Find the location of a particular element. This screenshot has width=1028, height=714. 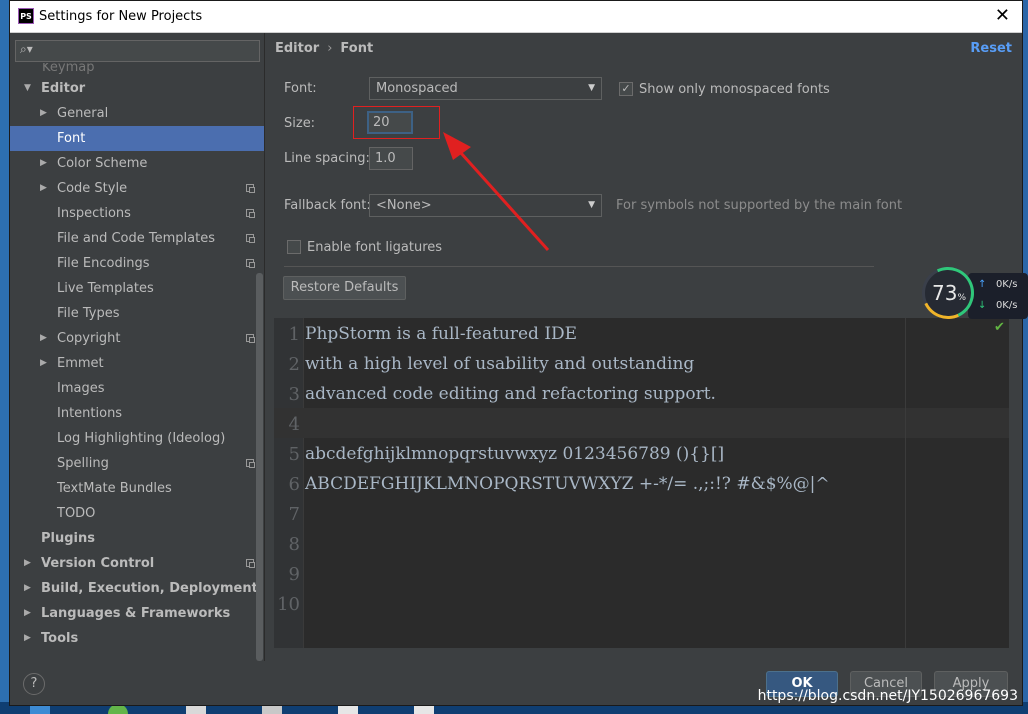

preview-code-line: PhpStorm is a full-featured IDE is located at coordinates (441, 334).